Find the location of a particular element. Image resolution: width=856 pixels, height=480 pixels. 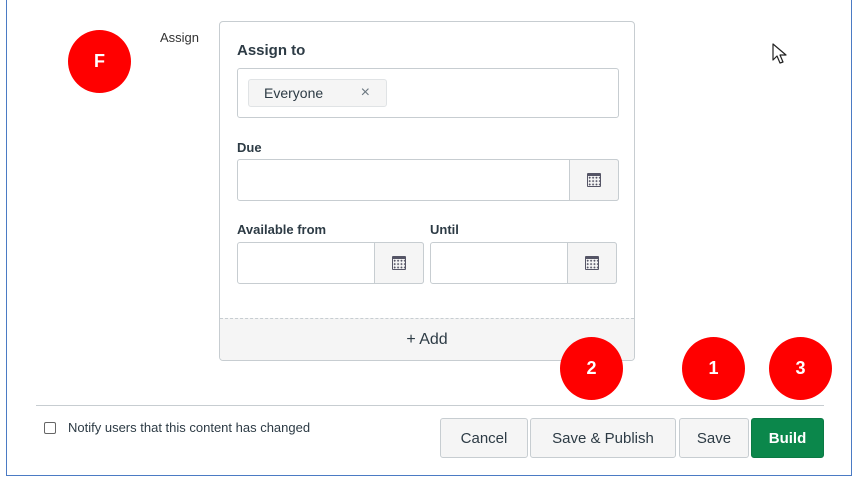

due-calendar-button is located at coordinates (594, 180).